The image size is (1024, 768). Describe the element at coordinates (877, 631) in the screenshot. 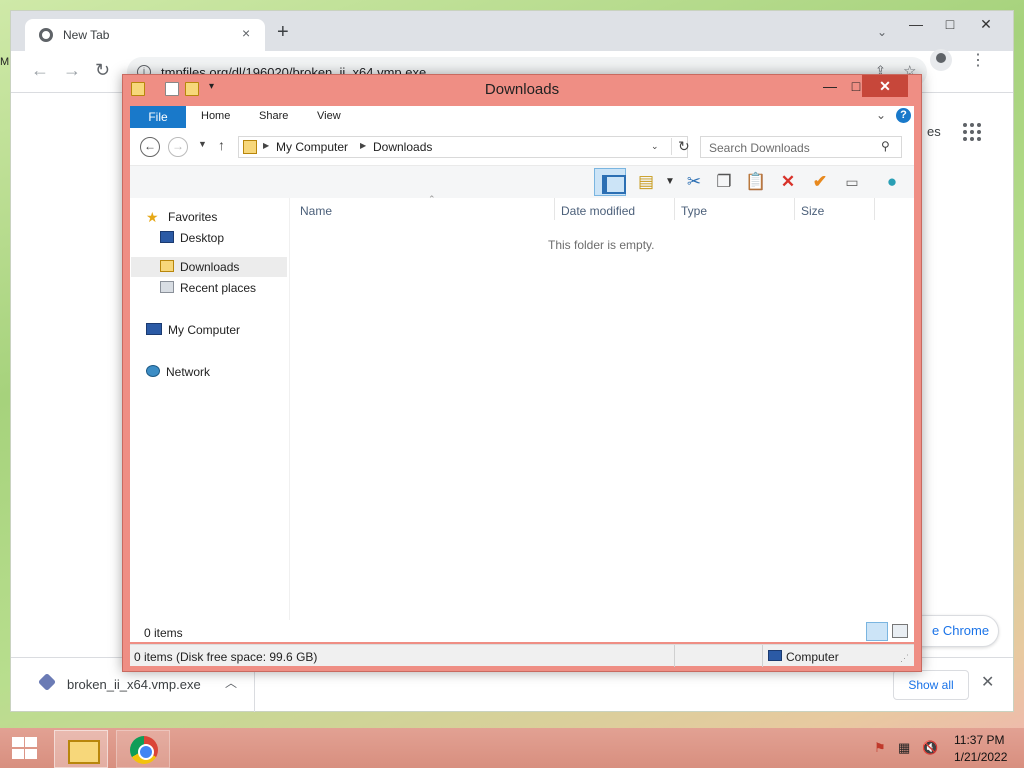

I see `details-view-icon` at that location.